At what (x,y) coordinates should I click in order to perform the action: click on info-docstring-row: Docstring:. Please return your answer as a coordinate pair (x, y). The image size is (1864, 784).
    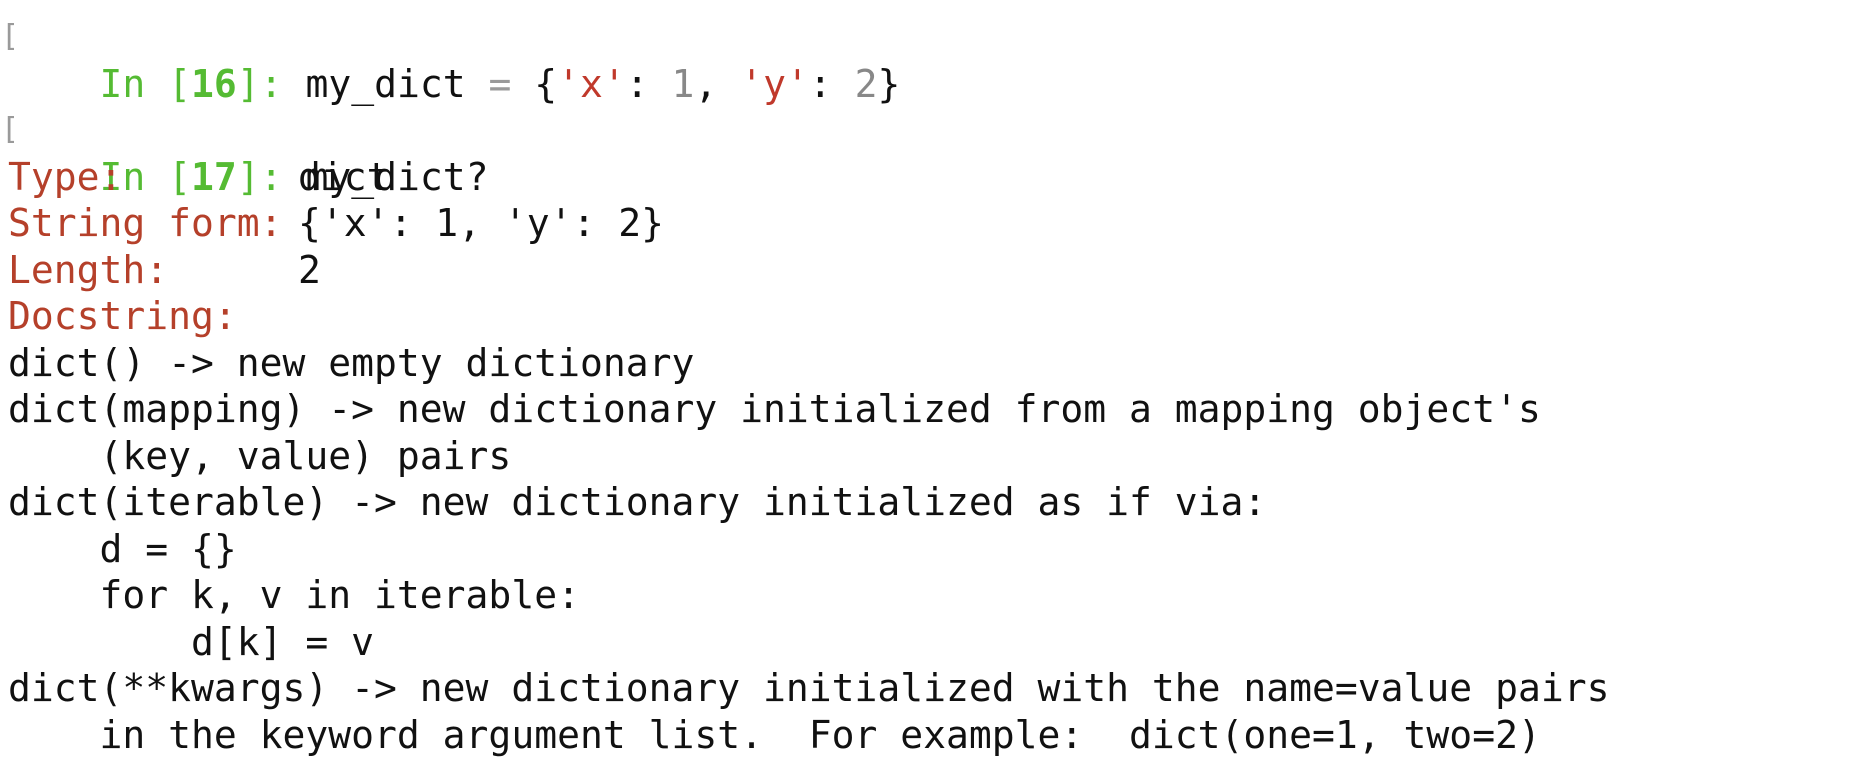
    Looking at the image, I should click on (936, 316).